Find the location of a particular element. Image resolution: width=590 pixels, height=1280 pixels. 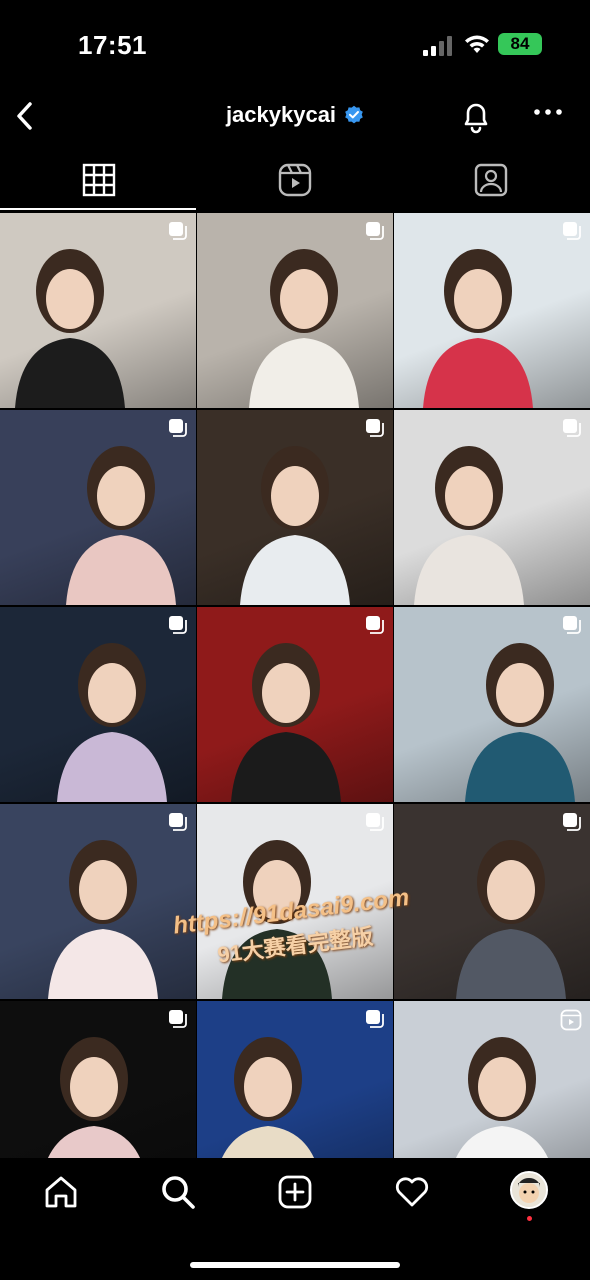

profile-header: jackykycai is located at coordinates (295, 118).